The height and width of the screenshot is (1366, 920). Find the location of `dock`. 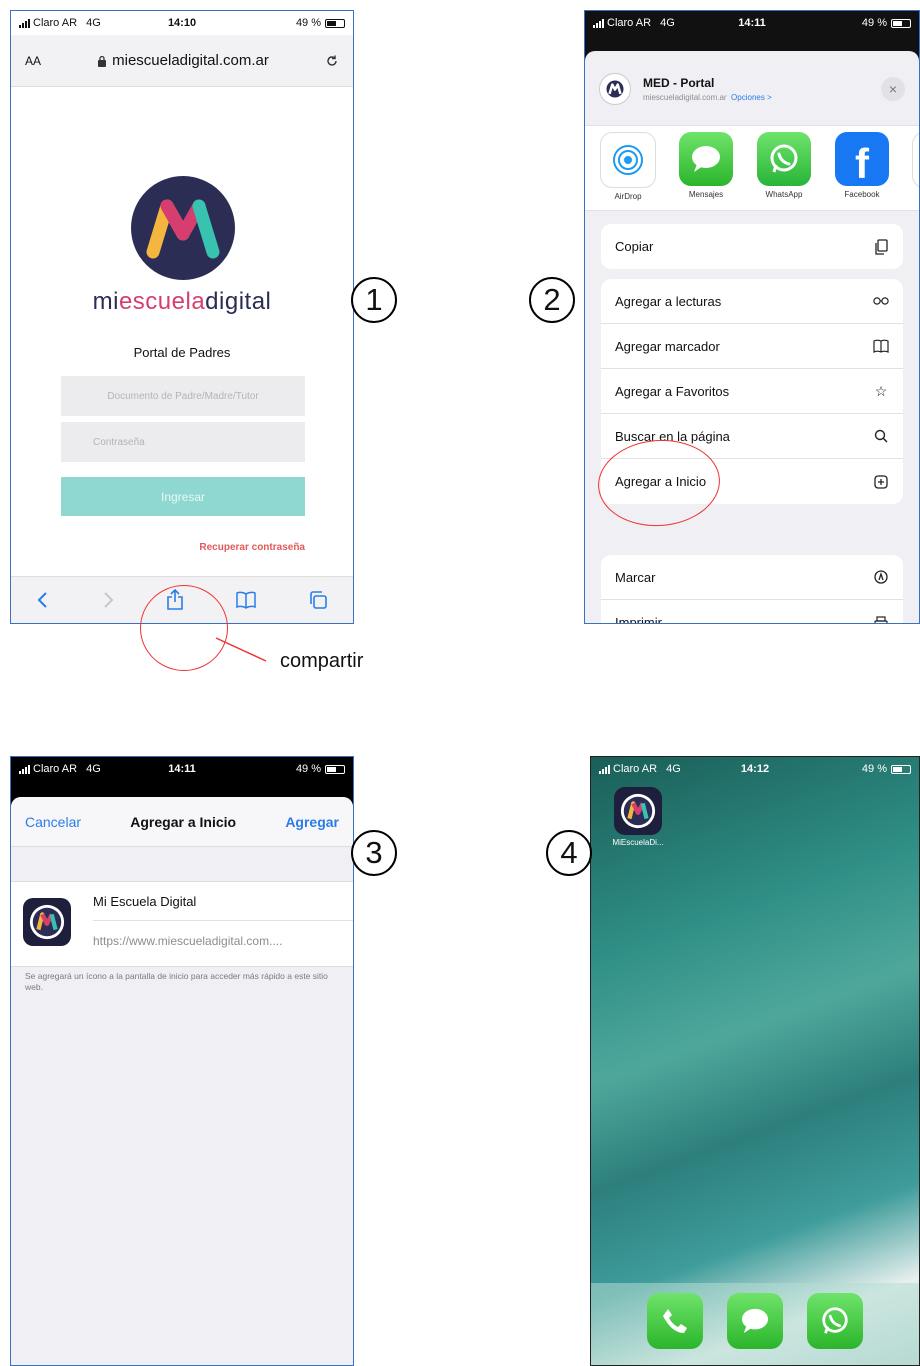

dock is located at coordinates (755, 1324).